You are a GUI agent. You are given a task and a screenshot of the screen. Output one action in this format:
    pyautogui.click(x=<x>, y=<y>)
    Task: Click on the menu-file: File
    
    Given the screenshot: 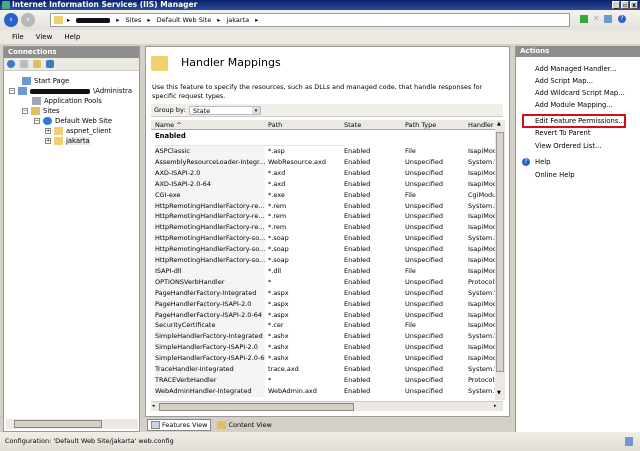 What is the action you would take?
    pyautogui.click(x=18, y=37)
    